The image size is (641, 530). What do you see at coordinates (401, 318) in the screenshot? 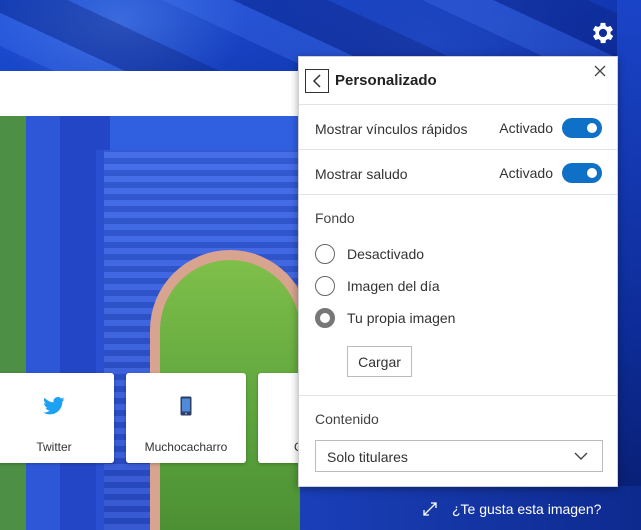
I see `radio-label: Tu propia imagen` at bounding box center [401, 318].